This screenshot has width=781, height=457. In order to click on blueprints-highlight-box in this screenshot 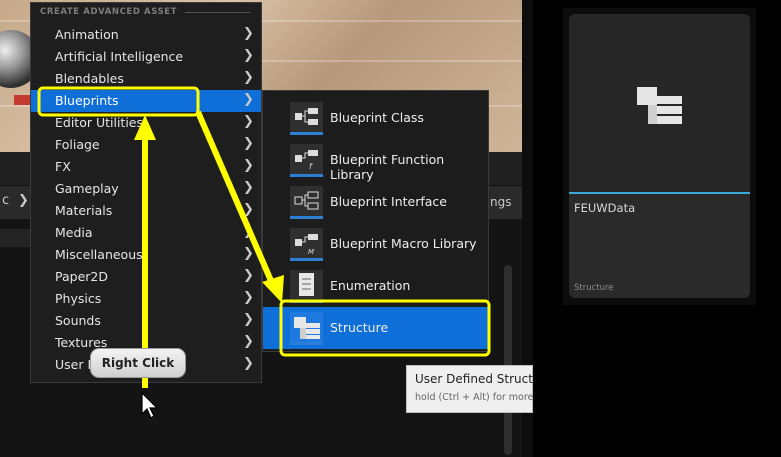, I will do `click(118, 101)`.